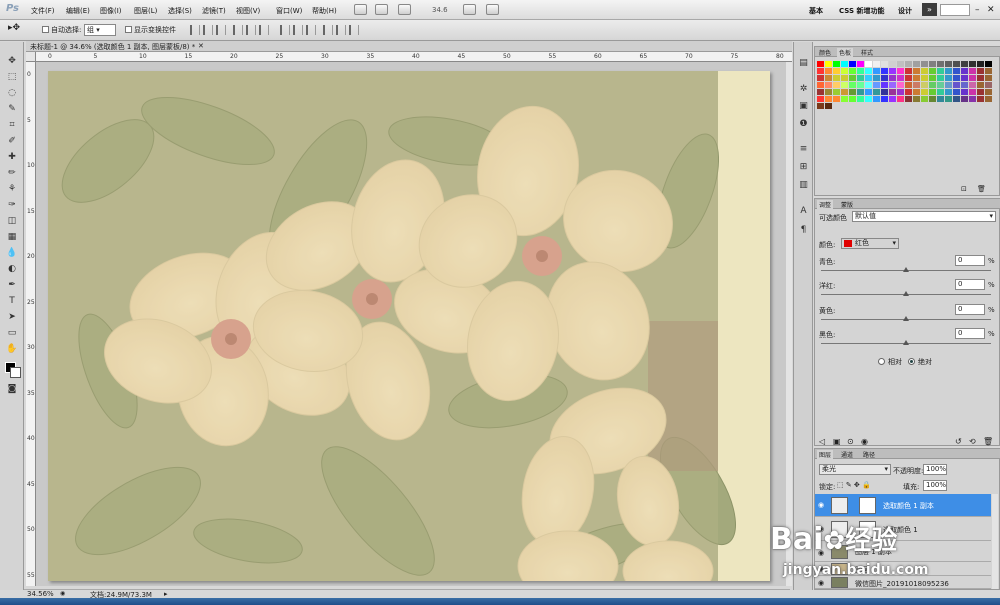 Image resolution: width=1000 pixels, height=605 pixels. Describe the element at coordinates (906, 293) in the screenshot. I see `magenta-slider-thumb` at that location.